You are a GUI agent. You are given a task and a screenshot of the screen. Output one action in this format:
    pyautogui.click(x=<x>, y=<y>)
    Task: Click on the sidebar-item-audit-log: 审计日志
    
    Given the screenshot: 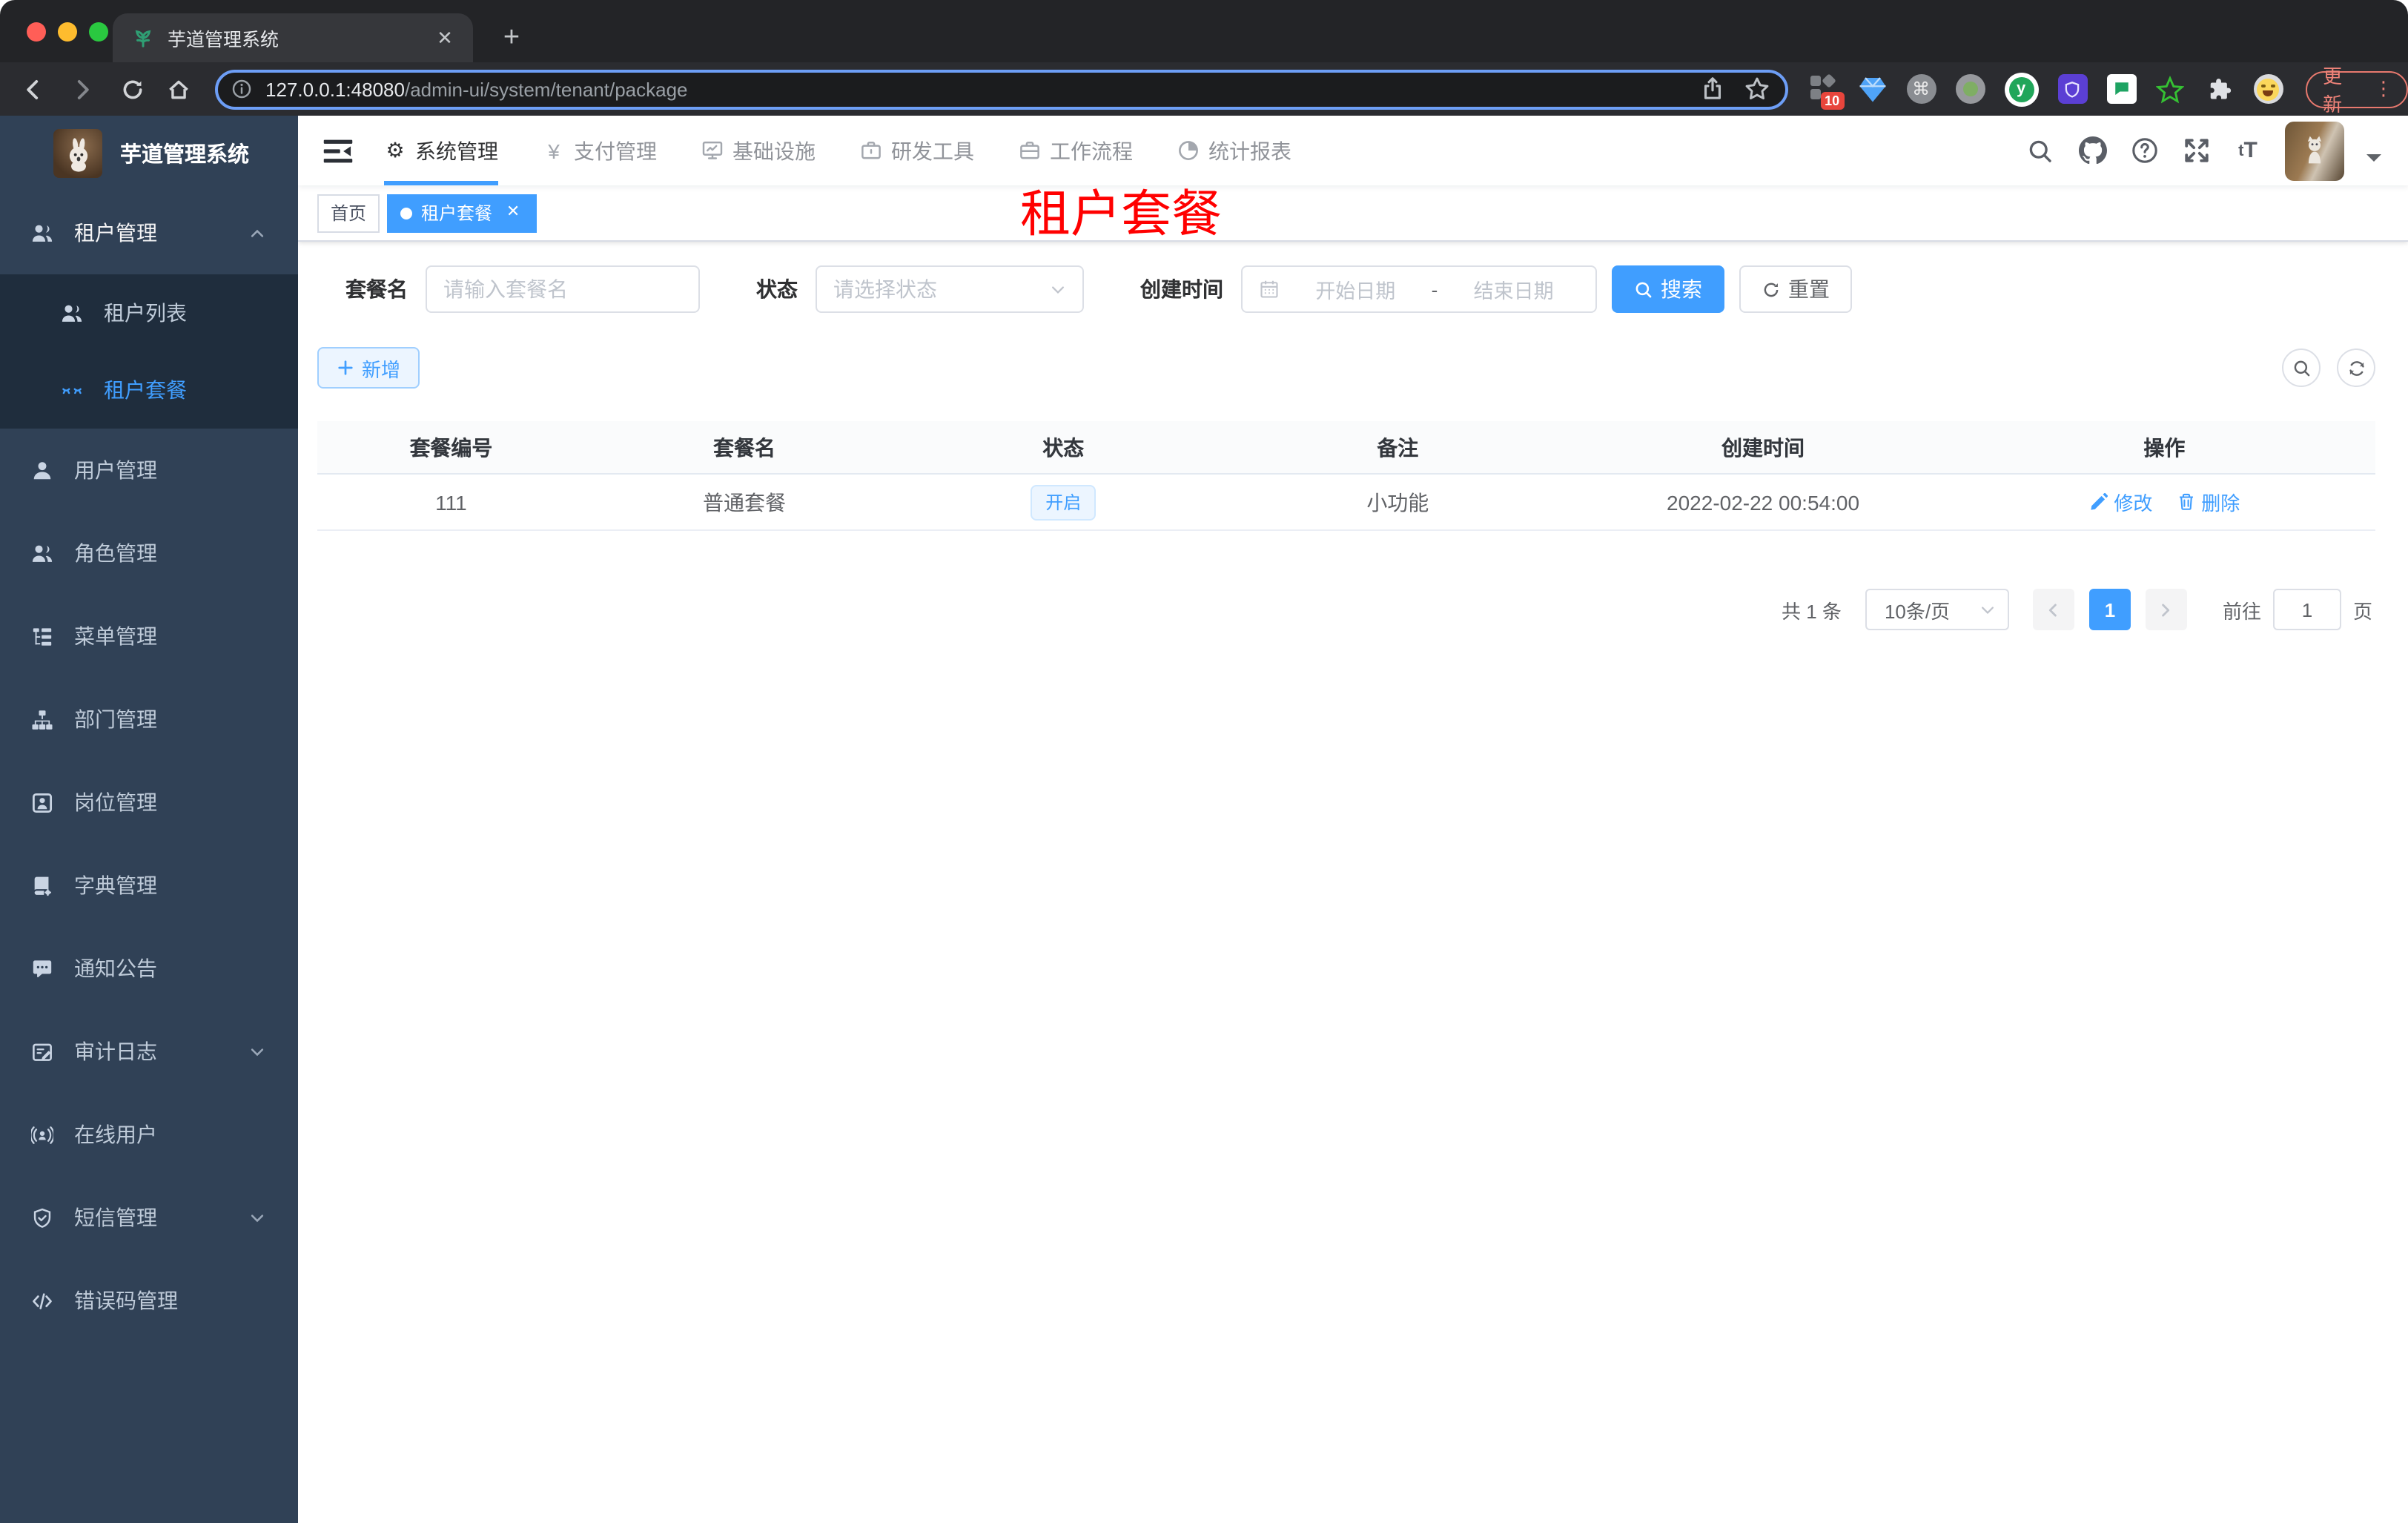 What is the action you would take?
    pyautogui.click(x=149, y=1052)
    